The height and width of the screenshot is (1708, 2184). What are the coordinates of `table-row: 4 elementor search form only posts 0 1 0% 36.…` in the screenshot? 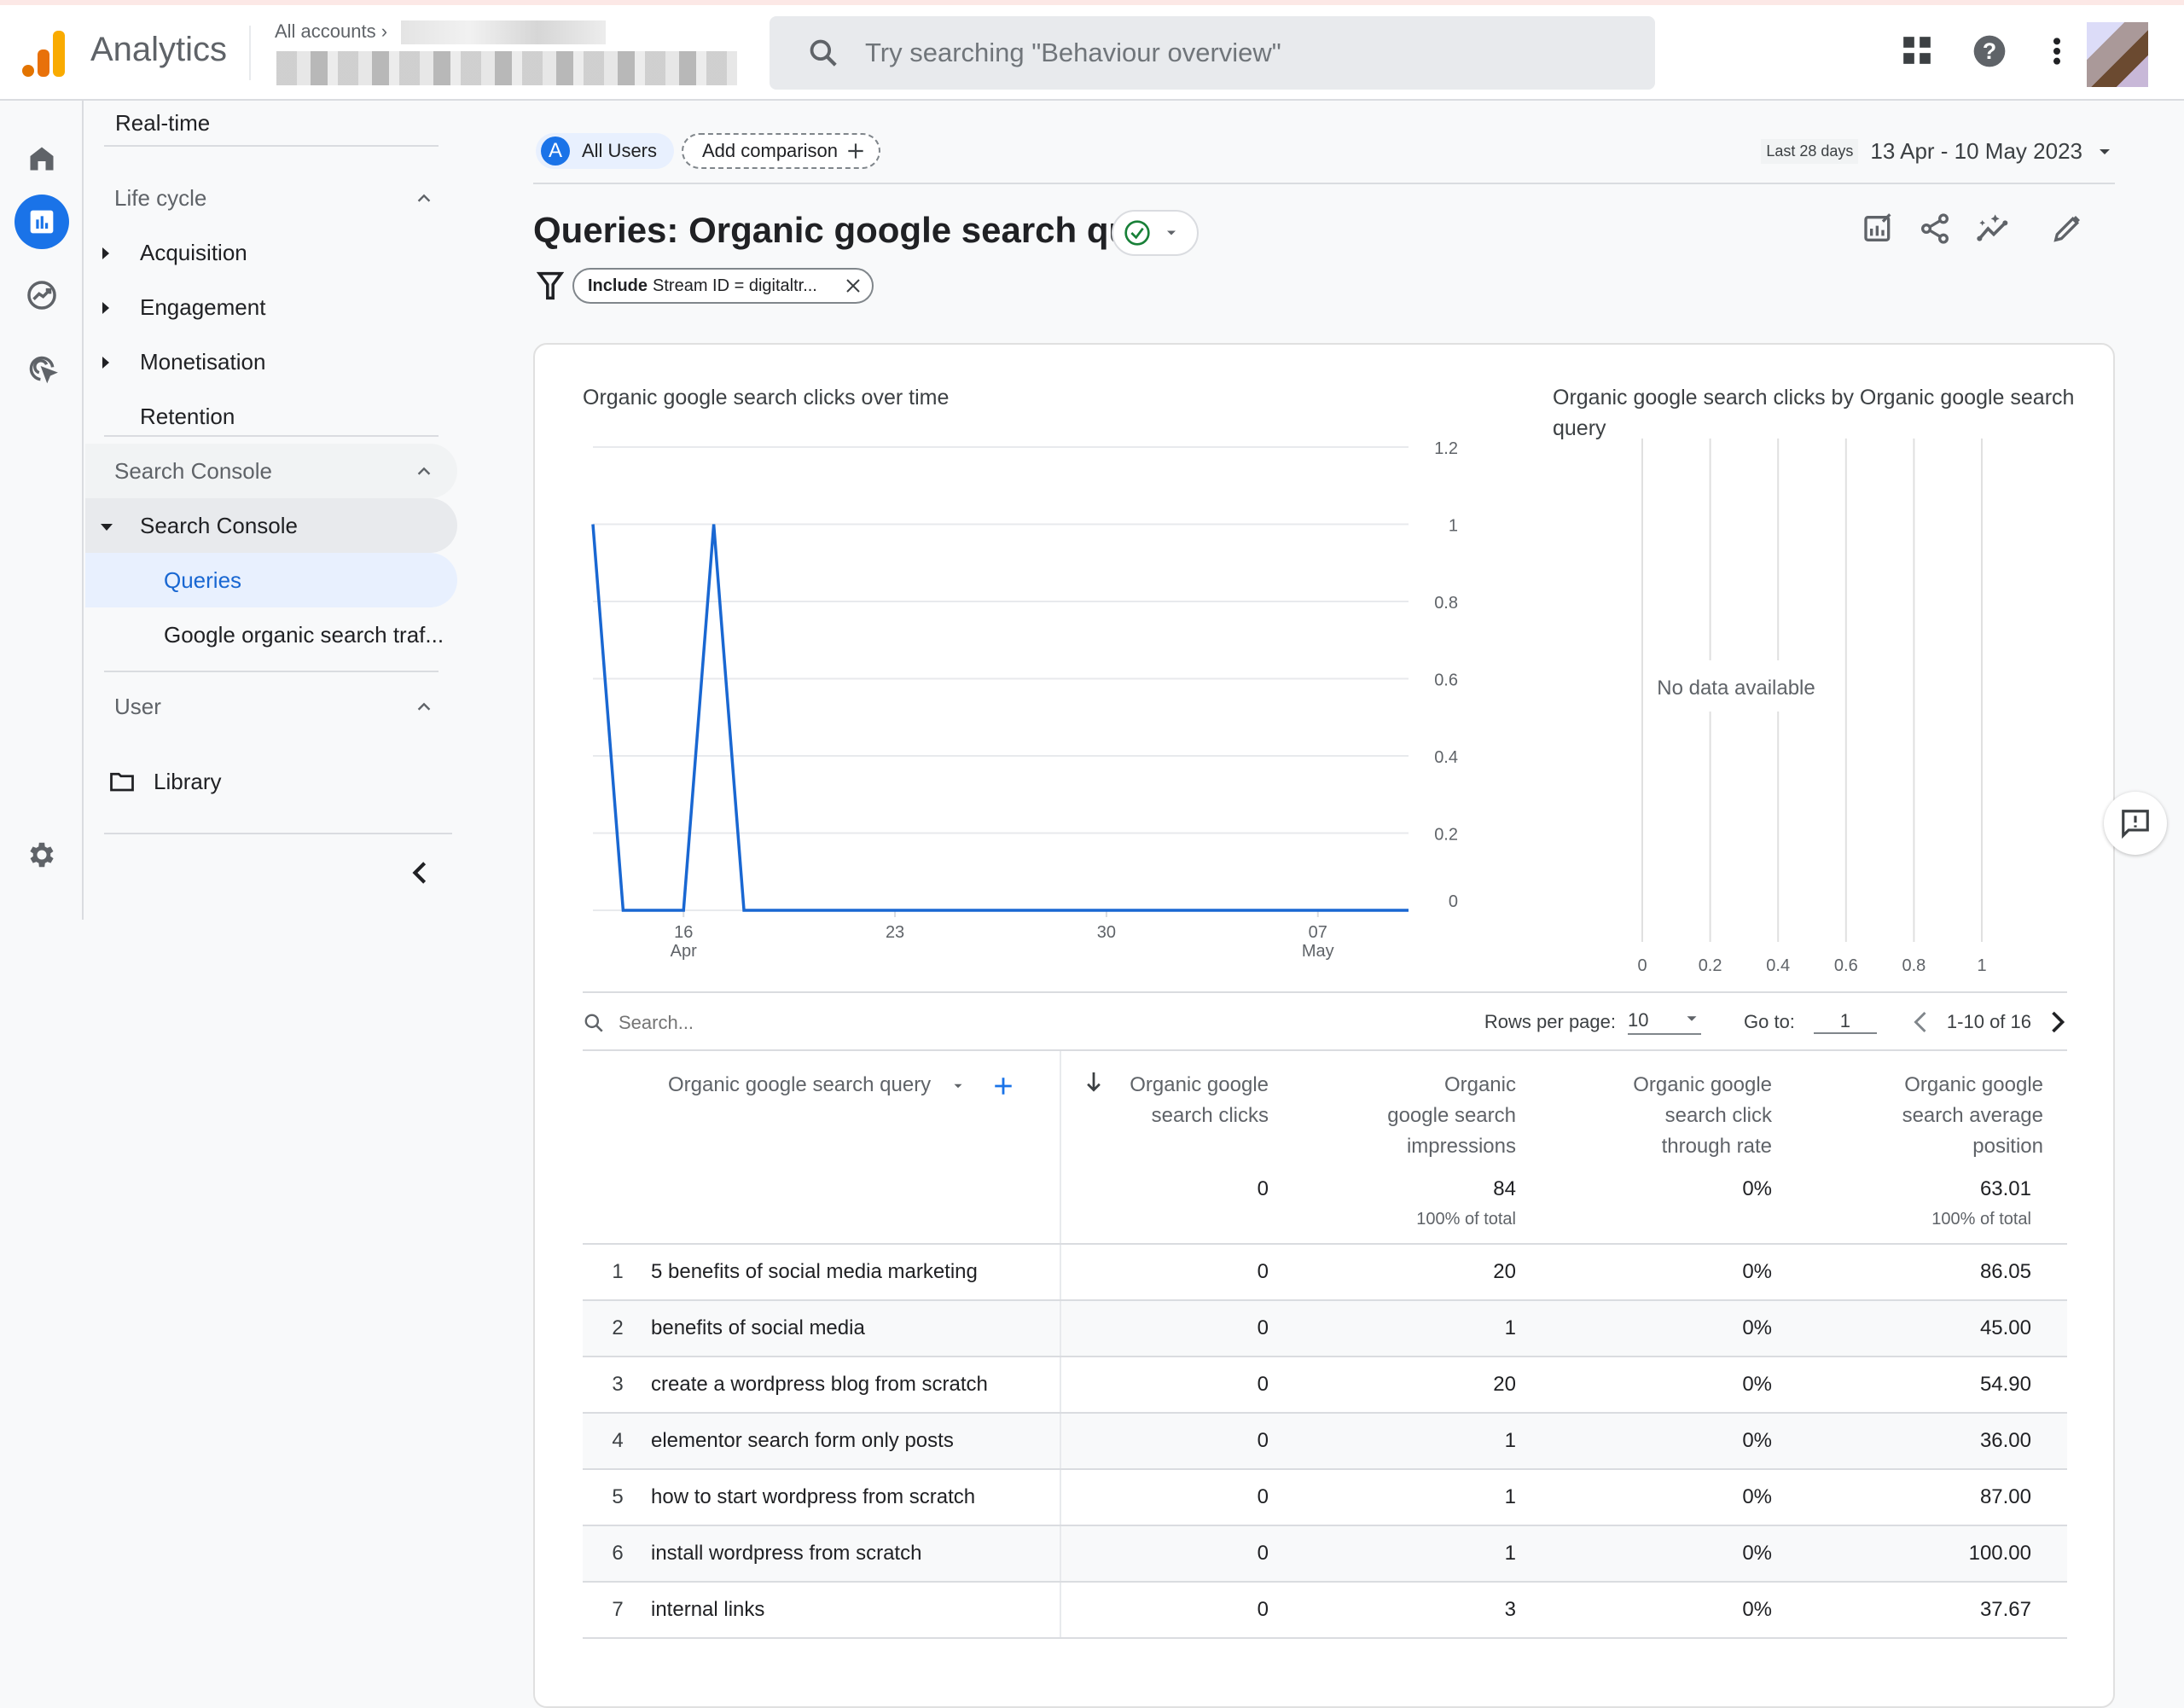 It's located at (1325, 1441).